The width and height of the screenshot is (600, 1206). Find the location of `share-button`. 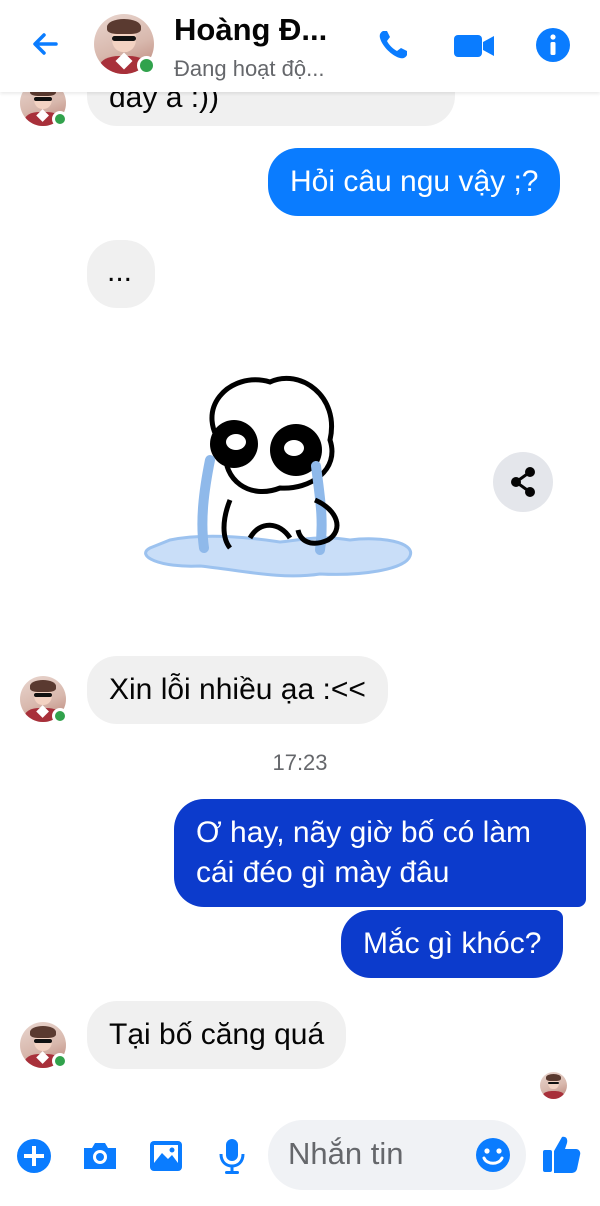

share-button is located at coordinates (523, 482).